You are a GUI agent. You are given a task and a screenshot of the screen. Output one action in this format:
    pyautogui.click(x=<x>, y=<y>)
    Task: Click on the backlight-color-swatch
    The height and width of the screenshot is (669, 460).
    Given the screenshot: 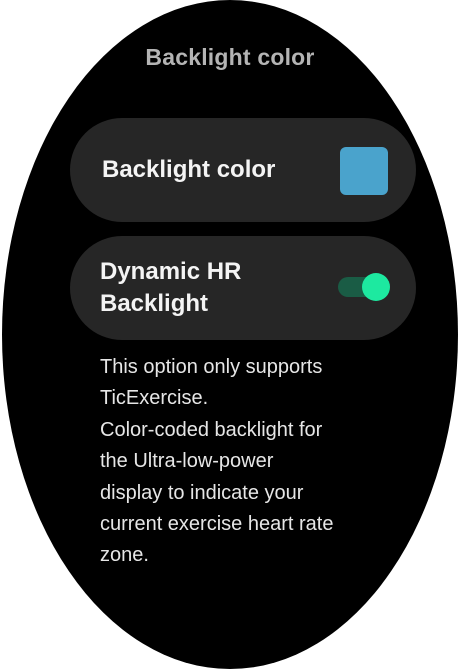 What is the action you would take?
    pyautogui.click(x=364, y=171)
    